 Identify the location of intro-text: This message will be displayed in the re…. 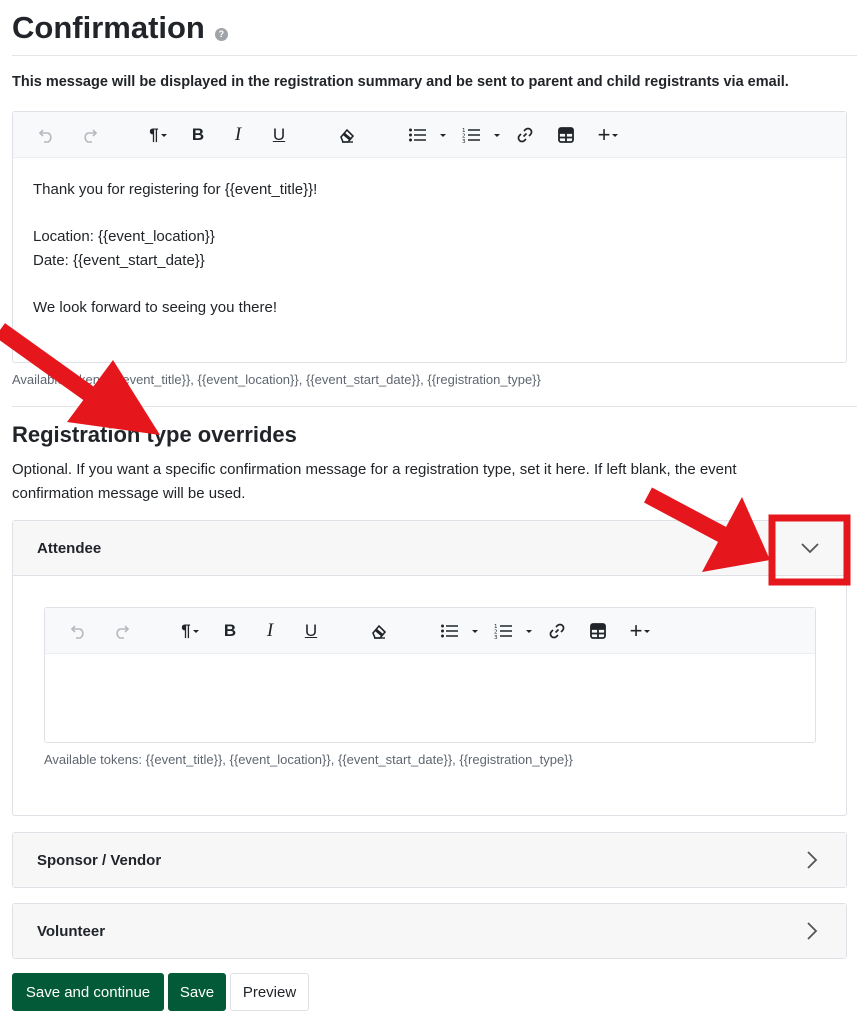
(400, 82).